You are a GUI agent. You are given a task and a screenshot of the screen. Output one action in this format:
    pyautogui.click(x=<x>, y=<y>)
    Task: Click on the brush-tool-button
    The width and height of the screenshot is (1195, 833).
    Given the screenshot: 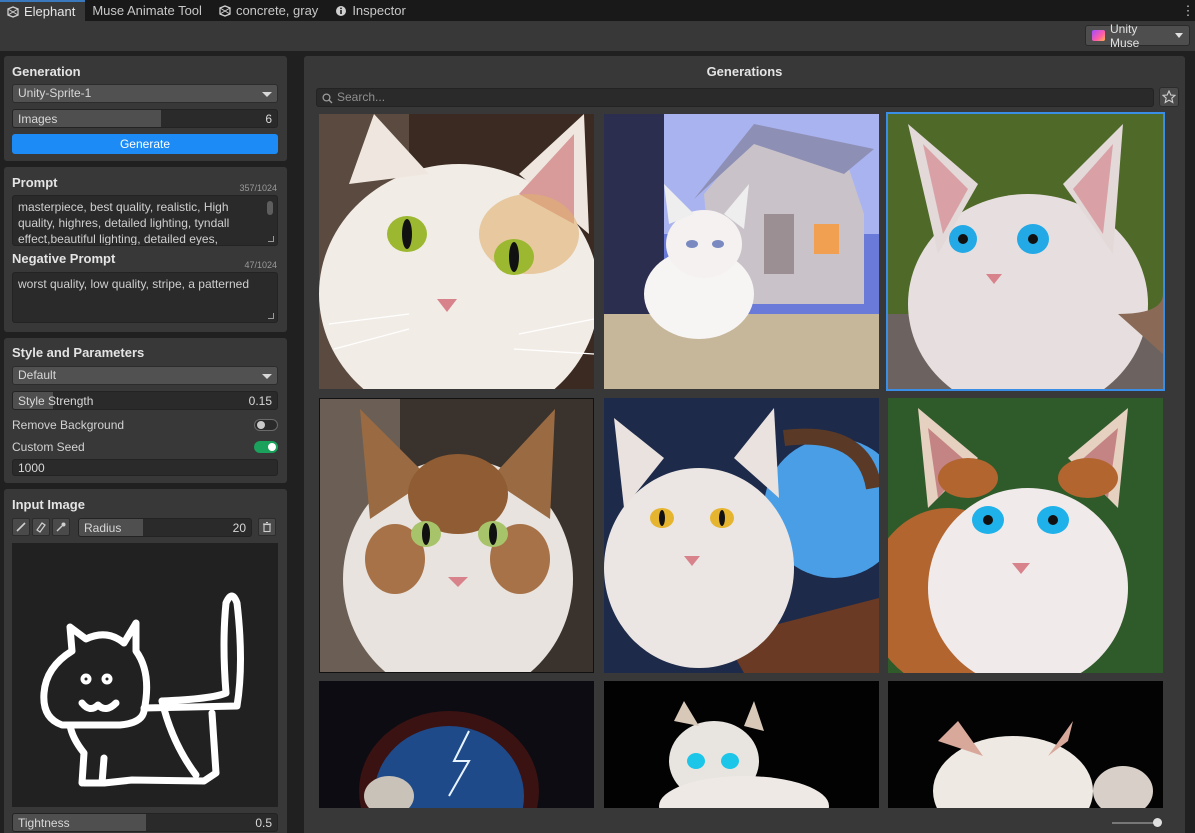 What is the action you would take?
    pyautogui.click(x=21, y=527)
    